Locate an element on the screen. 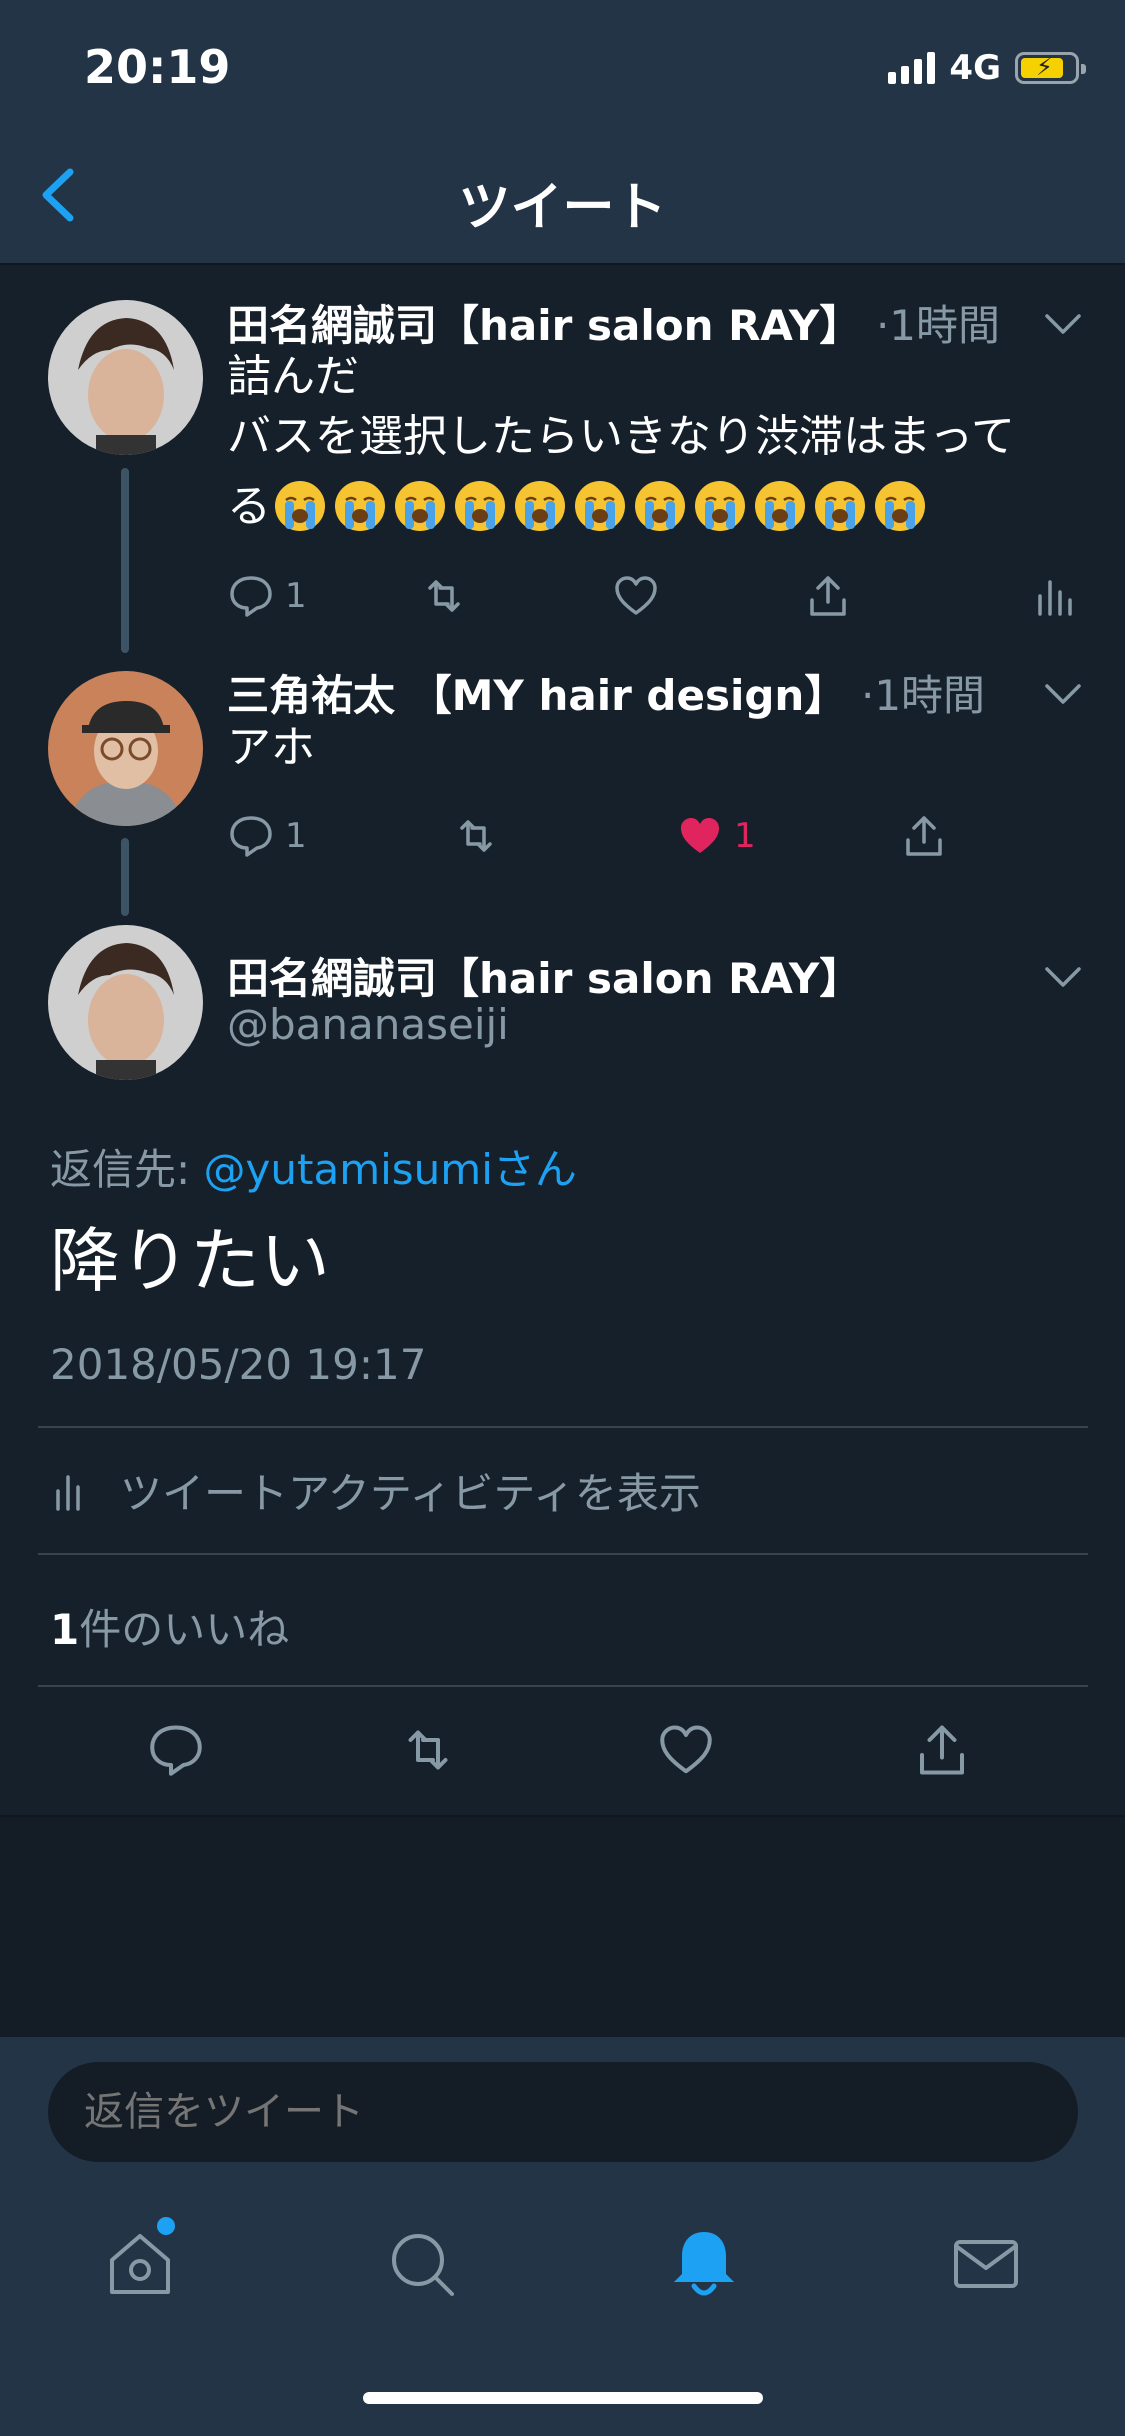  author-name: 三角祐太 【MY hair design】 is located at coordinates (537, 695).